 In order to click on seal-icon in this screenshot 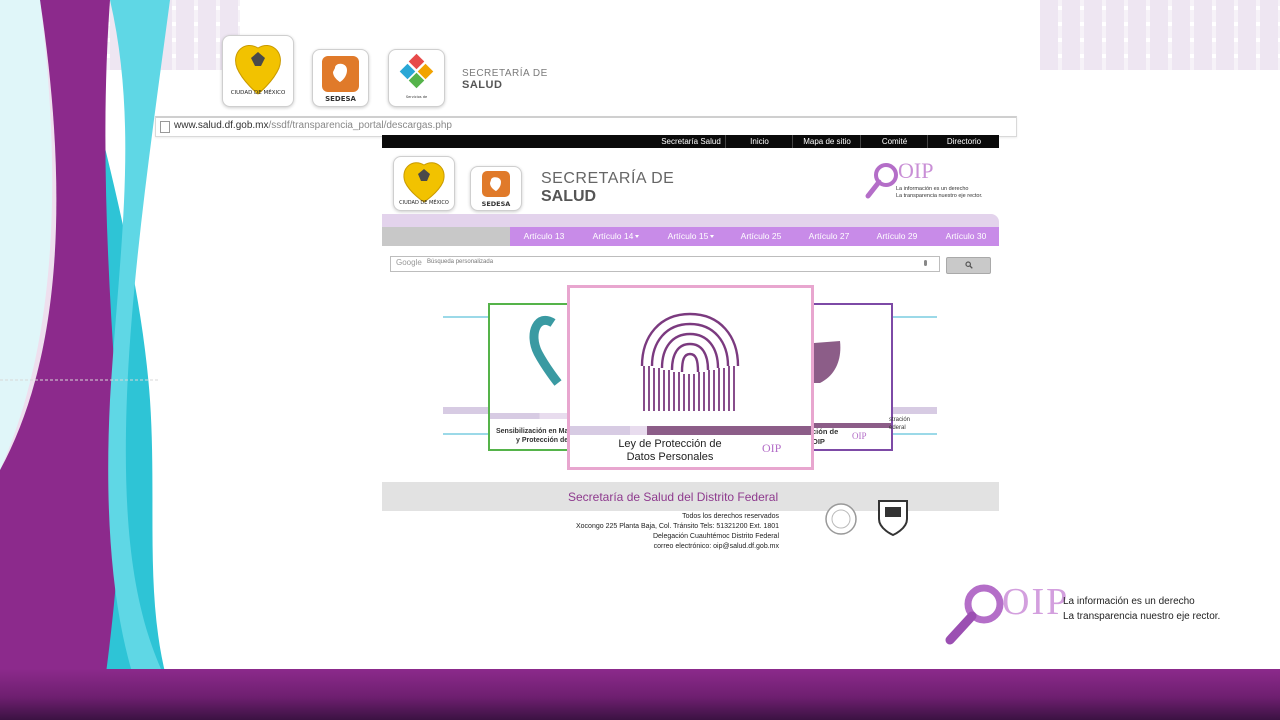, I will do `click(841, 519)`.